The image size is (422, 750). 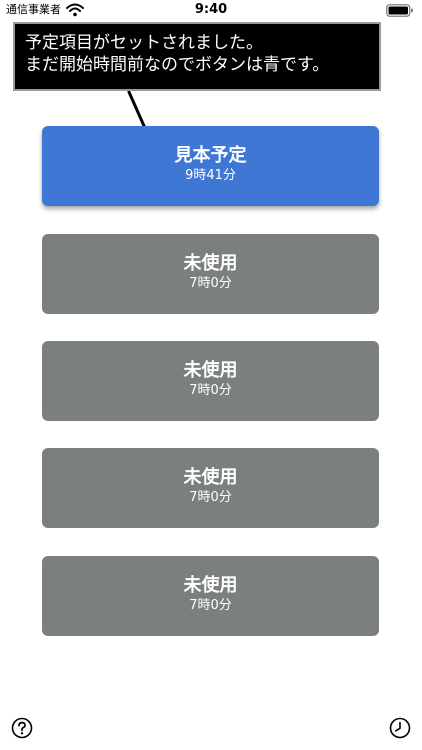 I want to click on schedule-title: 見本予定, so click(x=210, y=155).